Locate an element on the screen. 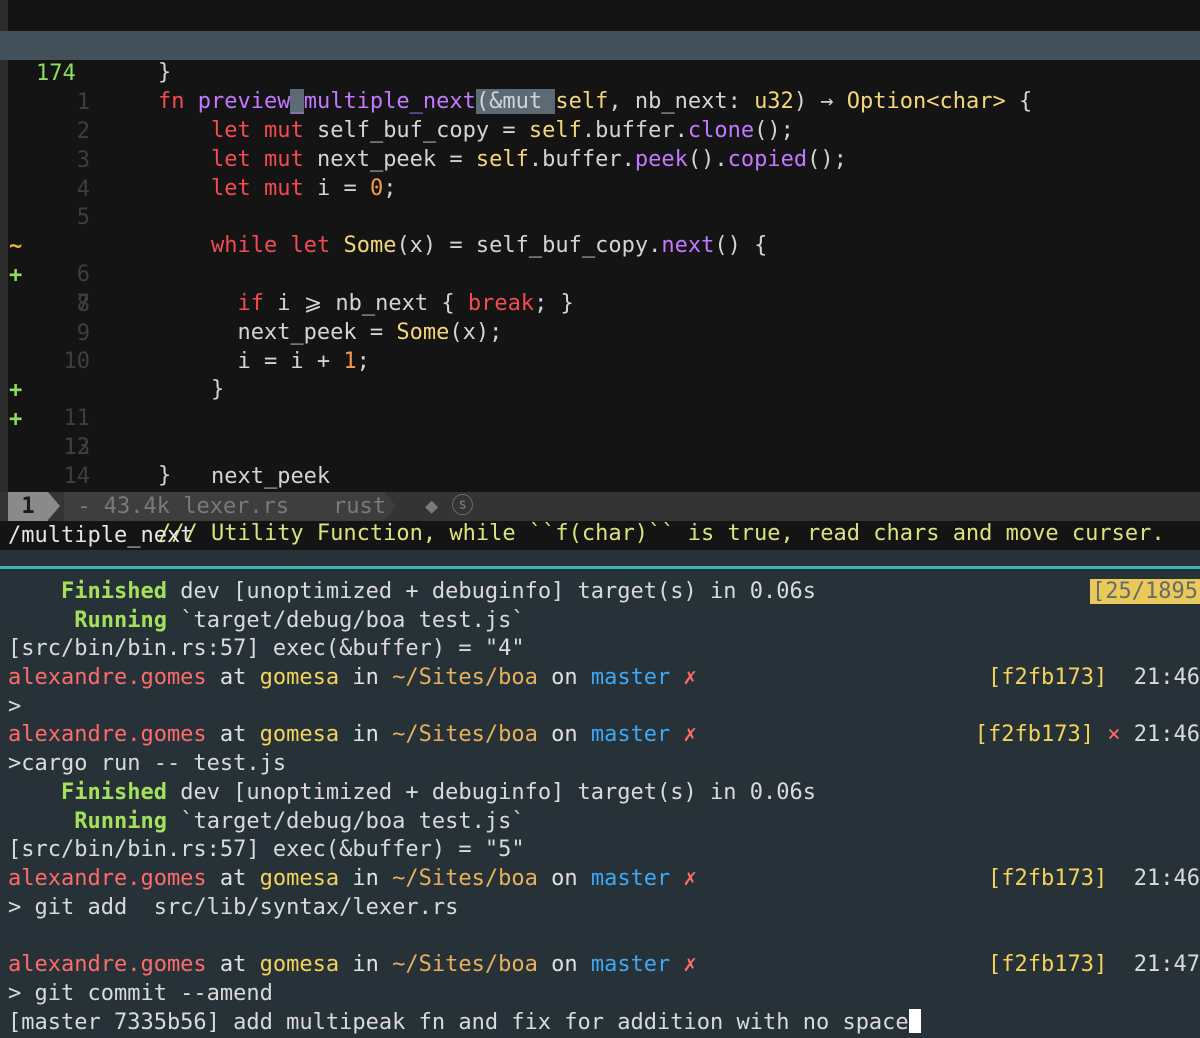  code-line: 1 } is located at coordinates (600, 44).